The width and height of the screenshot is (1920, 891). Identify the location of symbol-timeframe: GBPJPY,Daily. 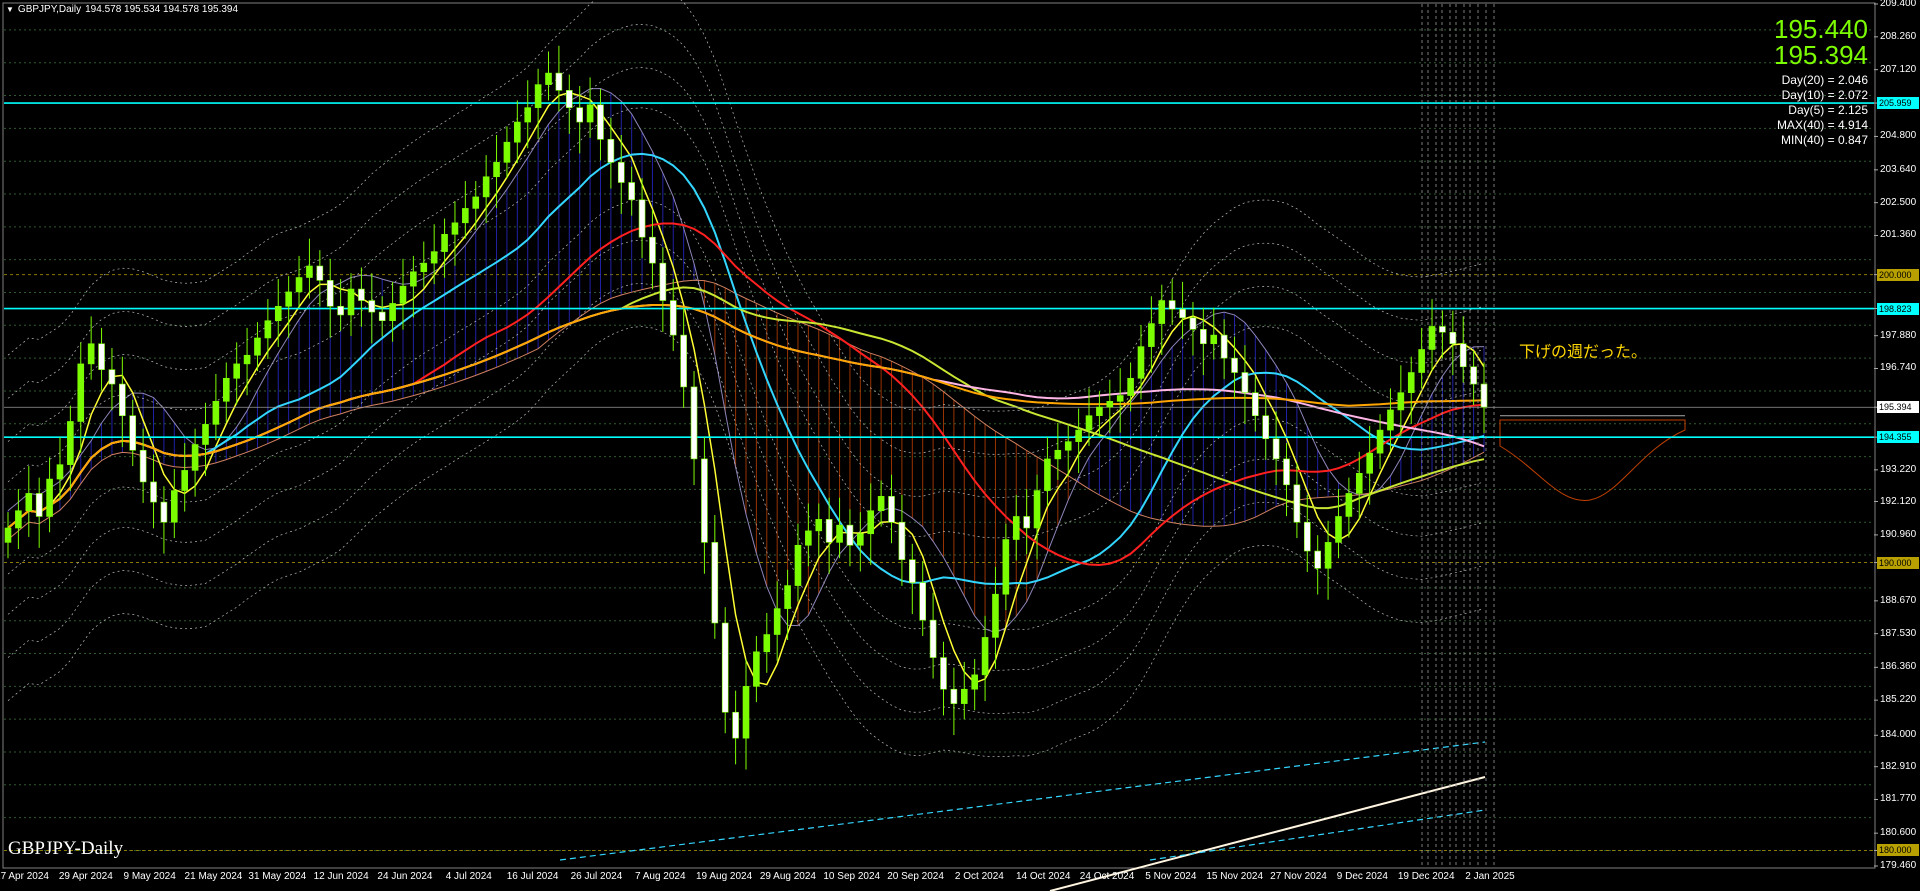
(49, 9).